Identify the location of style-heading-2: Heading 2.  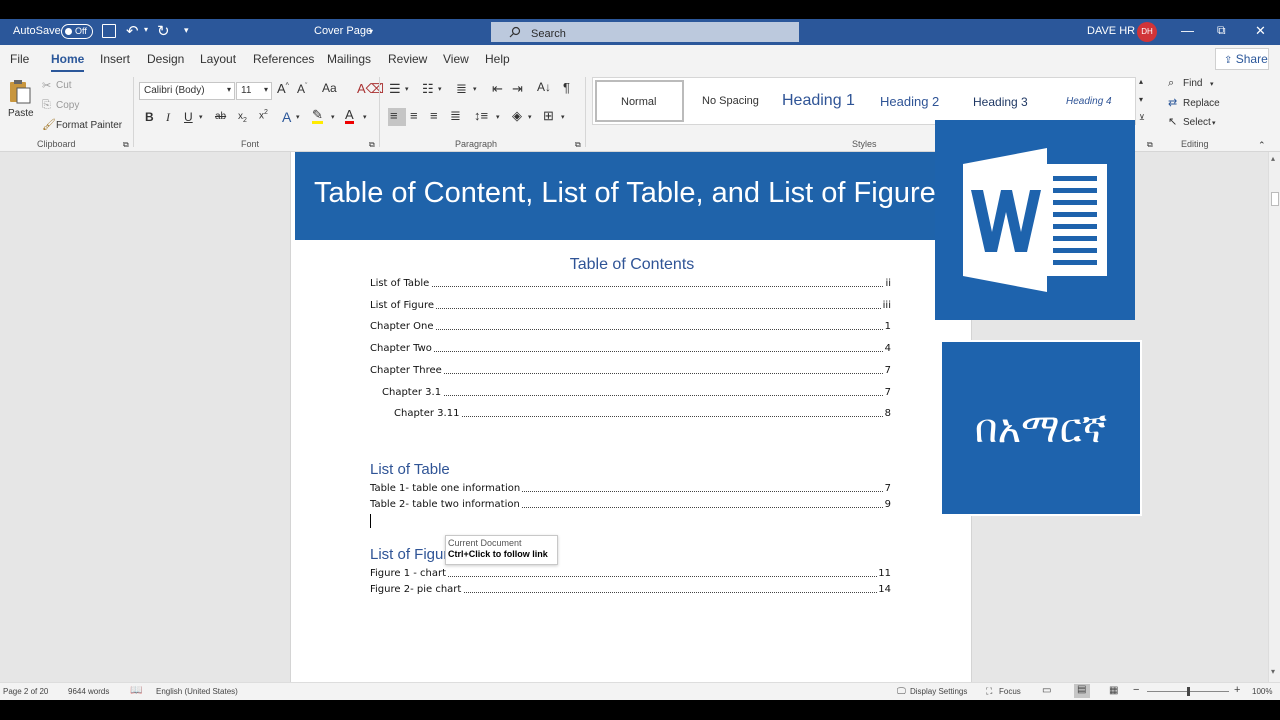
(909, 101).